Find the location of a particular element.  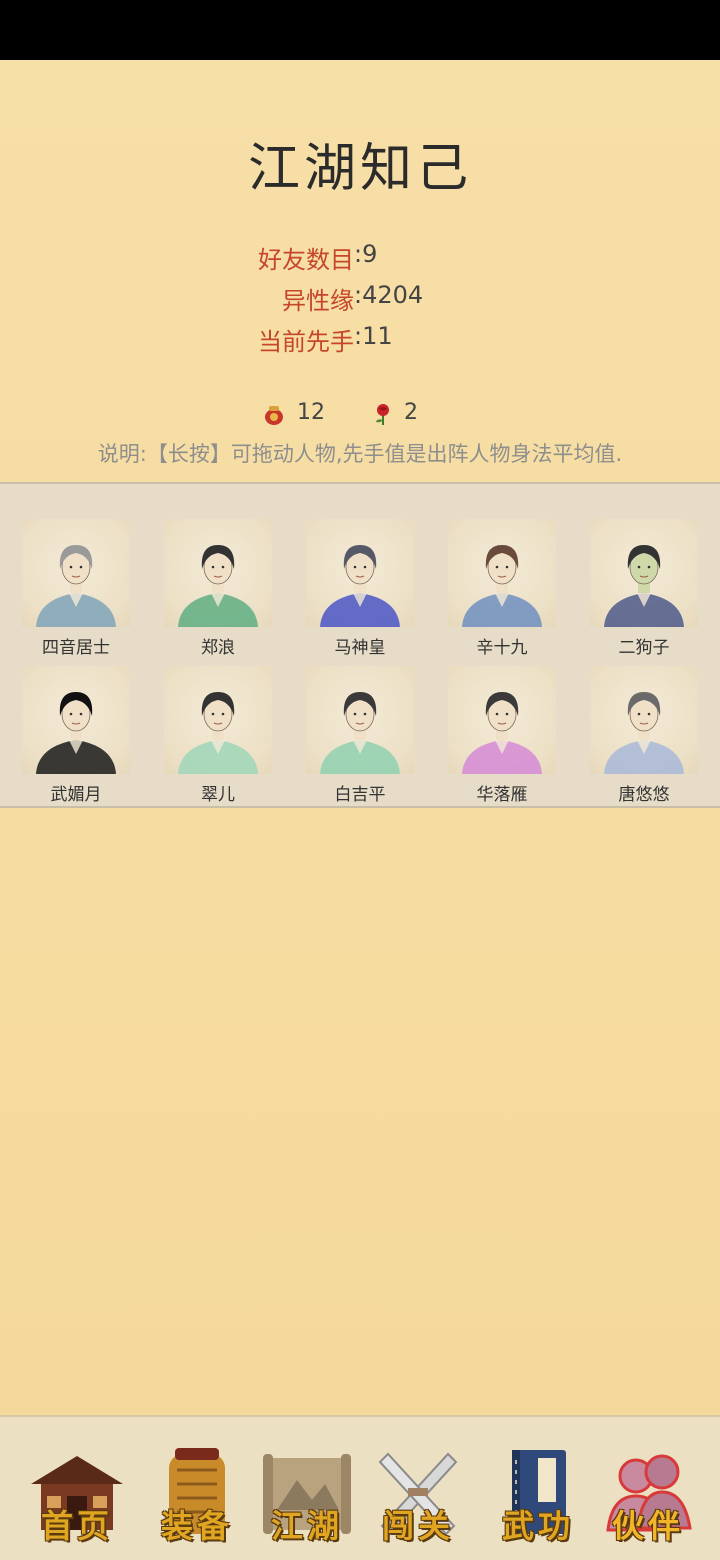

companion-card: 辛十九 is located at coordinates (503, 589).